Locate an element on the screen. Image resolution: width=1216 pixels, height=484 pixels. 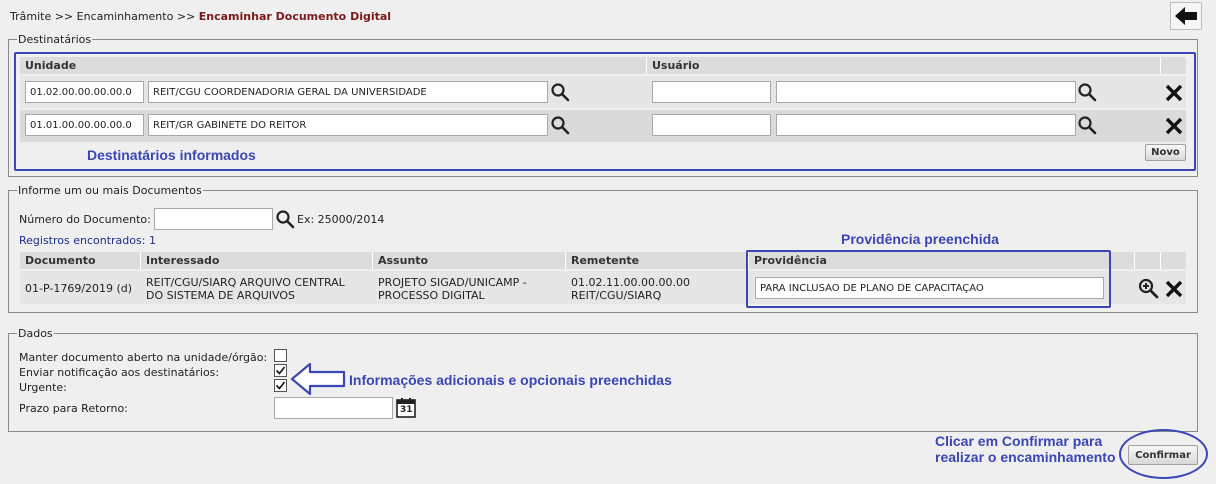
documento-numero: 01-P-1769/2019 (d) is located at coordinates (78, 288).